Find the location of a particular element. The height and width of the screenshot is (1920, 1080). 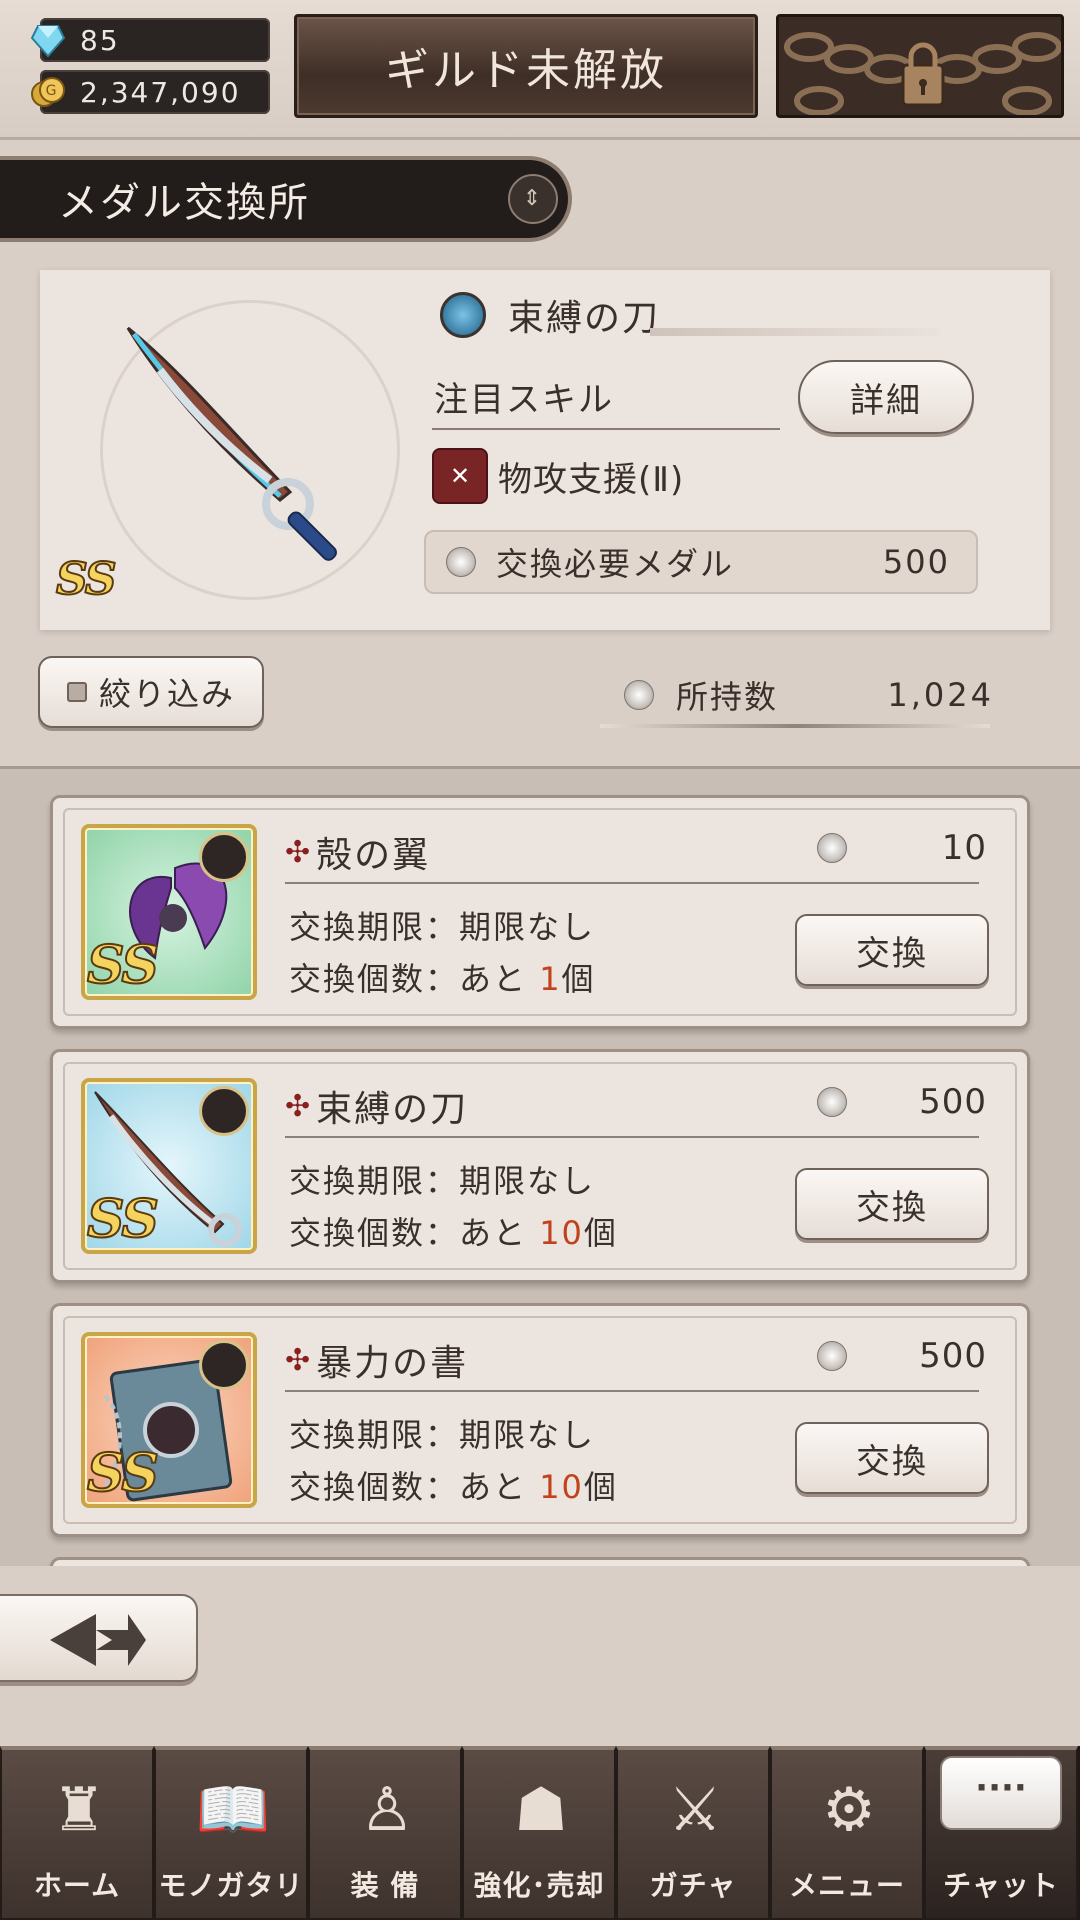

nav-label: 強化･売却 is located at coordinates (539, 1885).